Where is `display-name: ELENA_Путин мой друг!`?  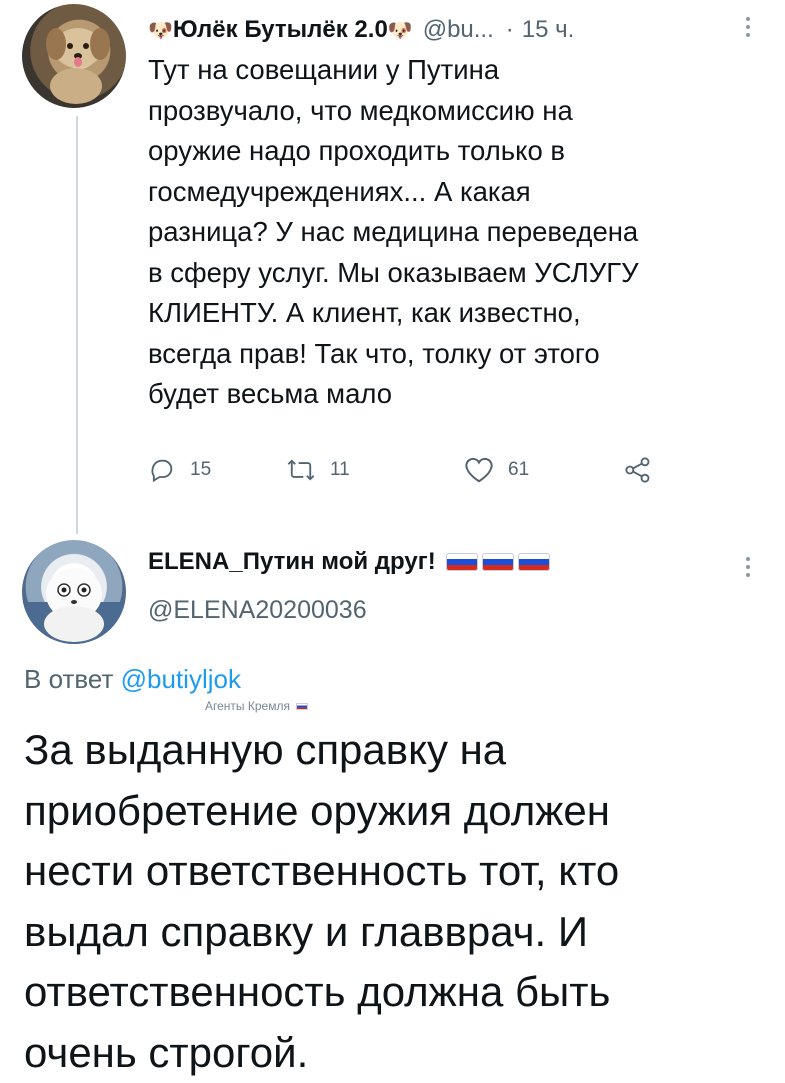
display-name: ELENA_Путин мой друг! is located at coordinates (292, 562).